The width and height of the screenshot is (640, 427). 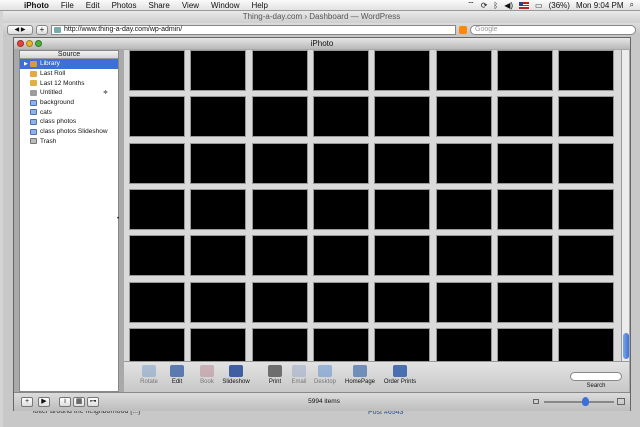 I want to click on wifi-icon: ⌔, so click(x=471, y=5).